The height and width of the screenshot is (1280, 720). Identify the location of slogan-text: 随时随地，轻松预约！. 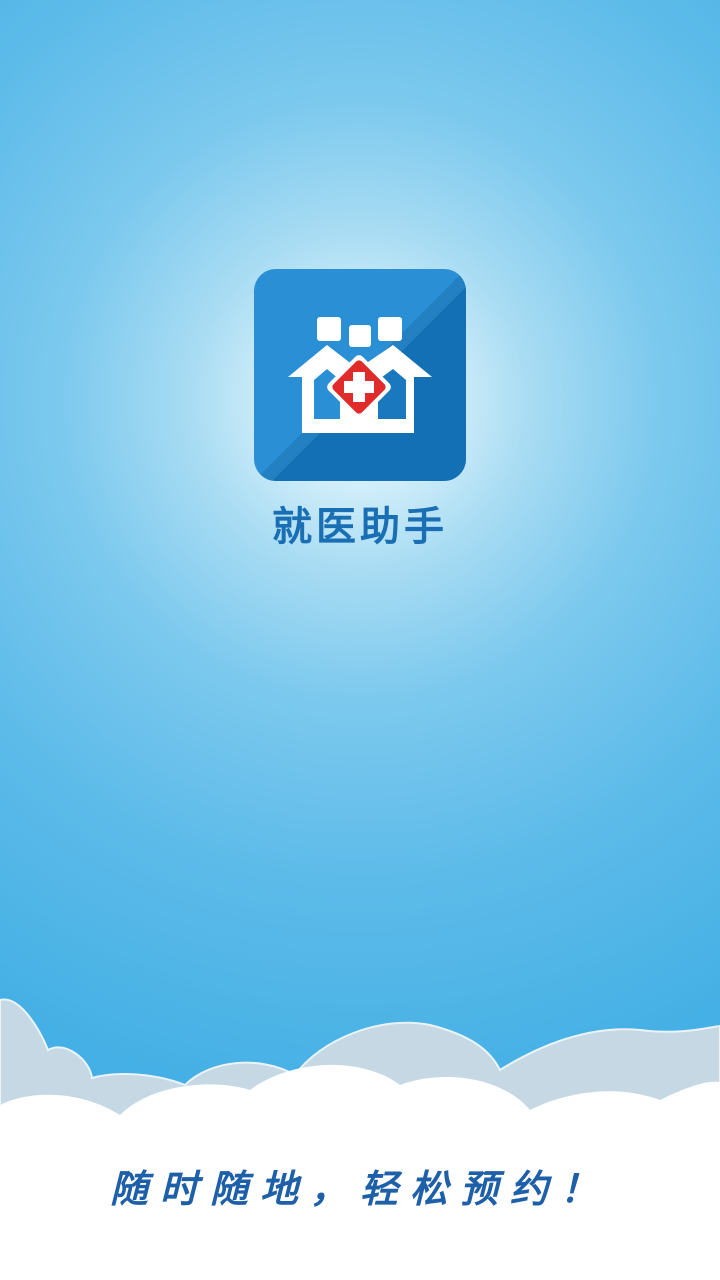
(359, 1188).